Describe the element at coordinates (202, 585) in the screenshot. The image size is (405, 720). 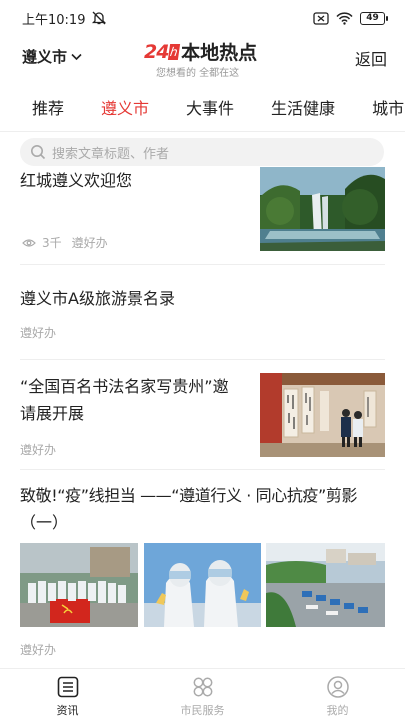
I see `medical-workers-thumbnail` at that location.